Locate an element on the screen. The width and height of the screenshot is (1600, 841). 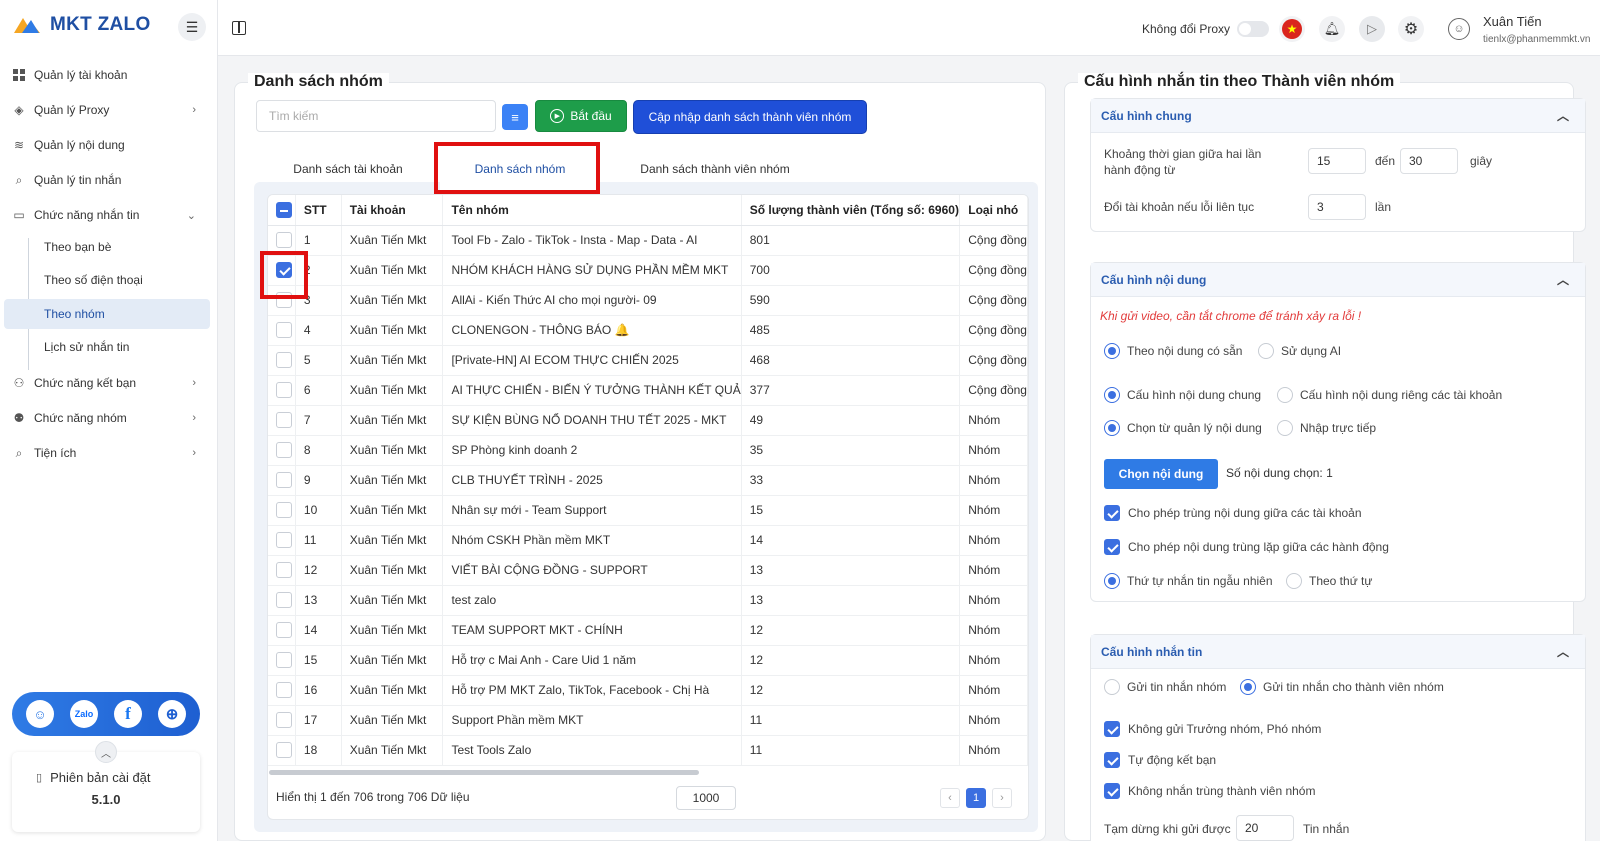
app-logo: MKT ZALO is located at coordinates (81, 25).